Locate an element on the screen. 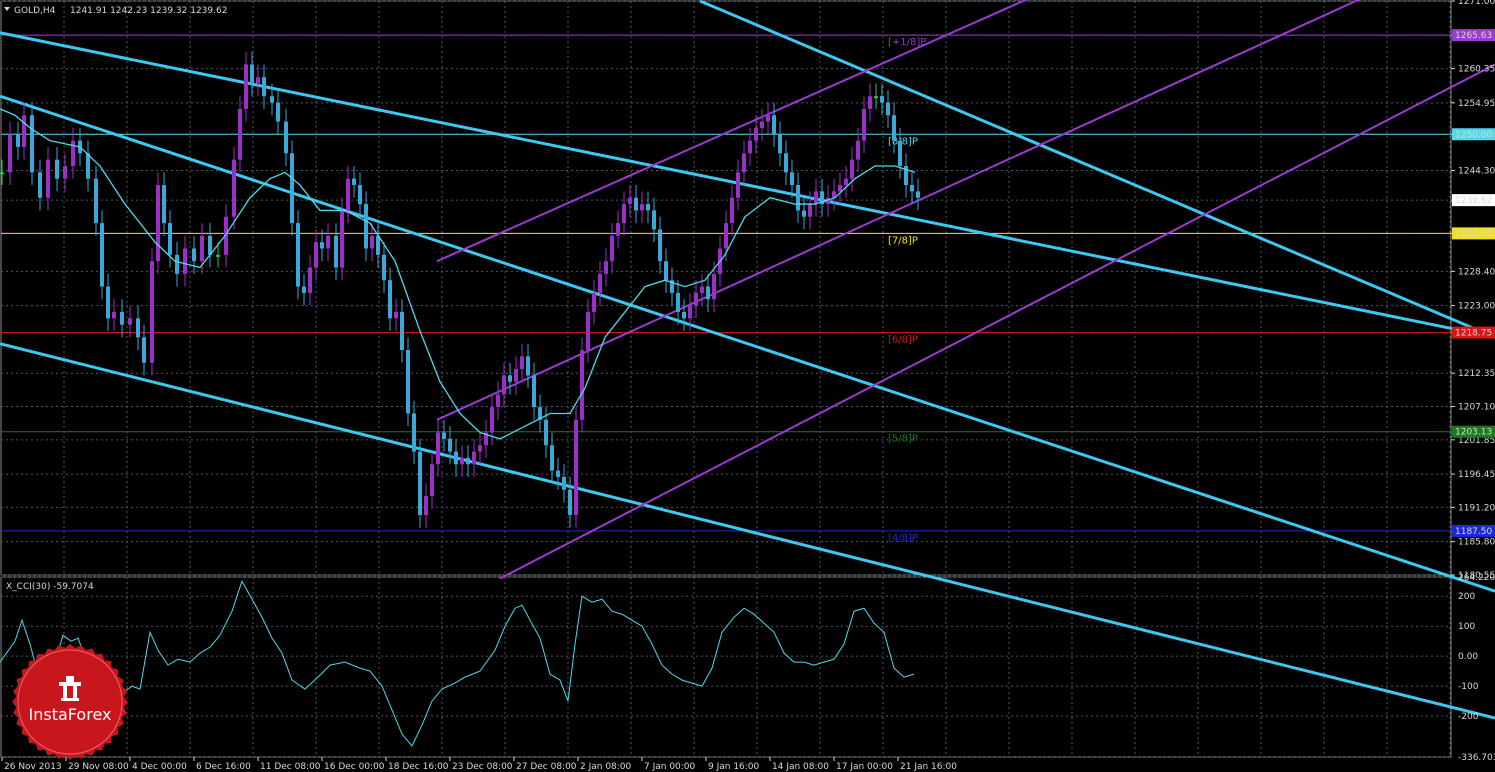 This screenshot has height=772, width=1495. cci-tick-label: 100 is located at coordinates (1466, 627).